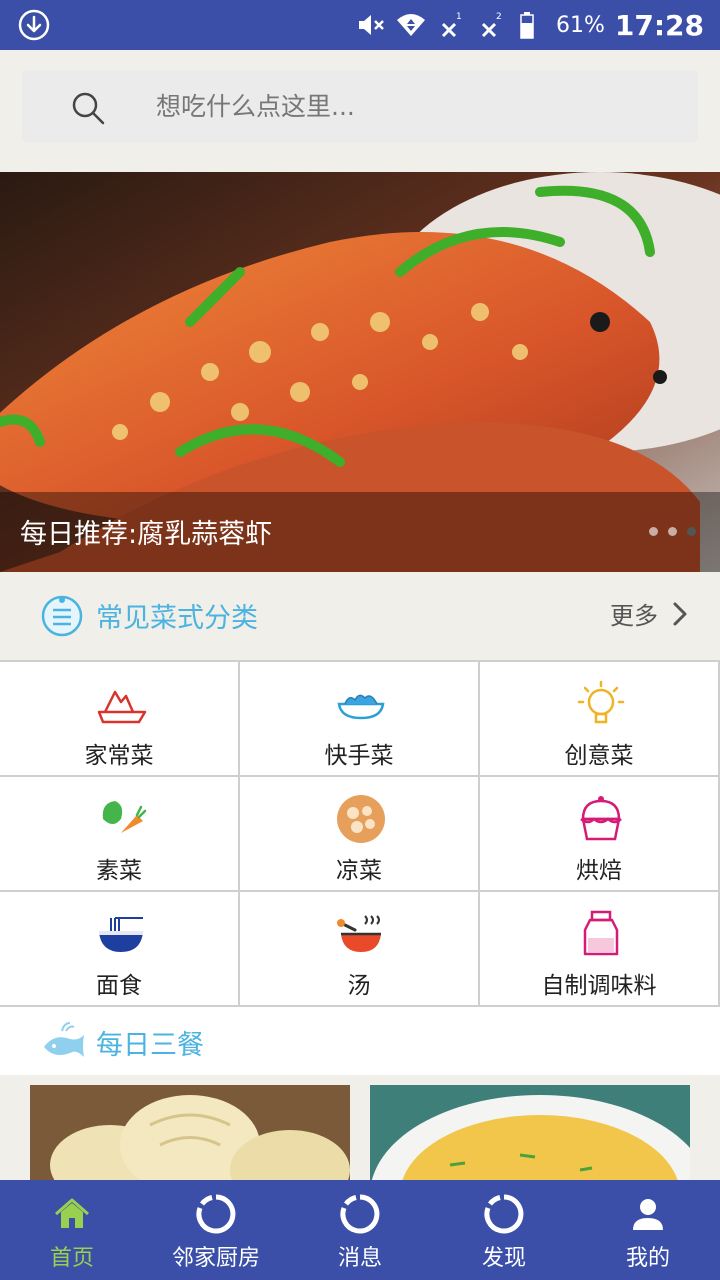 The height and width of the screenshot is (1280, 720). Describe the element at coordinates (360, 1127) in the screenshot. I see `meal-list` at that location.